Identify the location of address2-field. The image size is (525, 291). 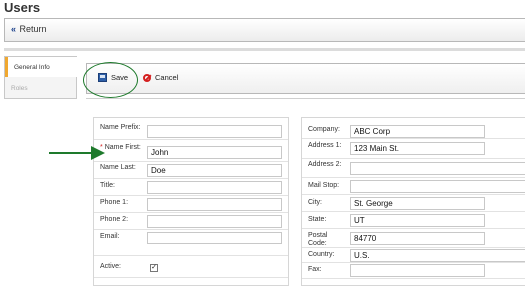
(437, 168).